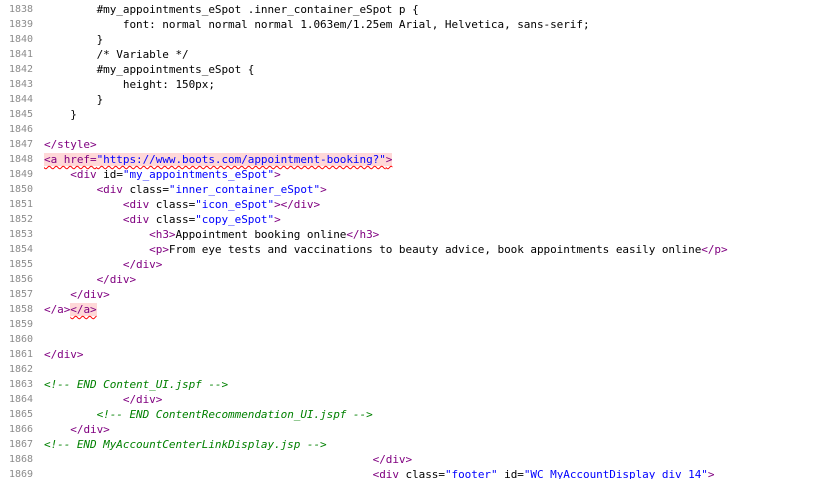 The width and height of the screenshot is (828, 479). I want to click on code-token-tag: </style>, so click(70, 144).